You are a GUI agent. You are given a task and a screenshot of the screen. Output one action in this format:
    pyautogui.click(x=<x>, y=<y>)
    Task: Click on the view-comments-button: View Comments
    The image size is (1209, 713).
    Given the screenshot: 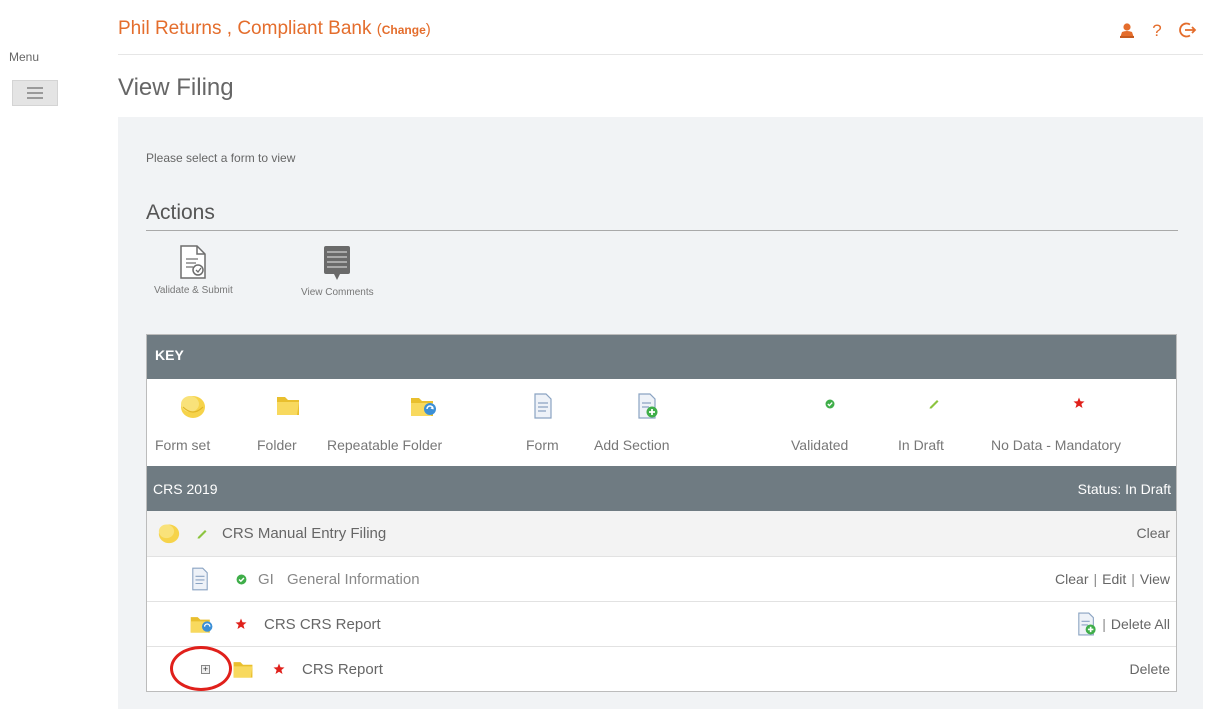 What is the action you would take?
    pyautogui.click(x=337, y=271)
    